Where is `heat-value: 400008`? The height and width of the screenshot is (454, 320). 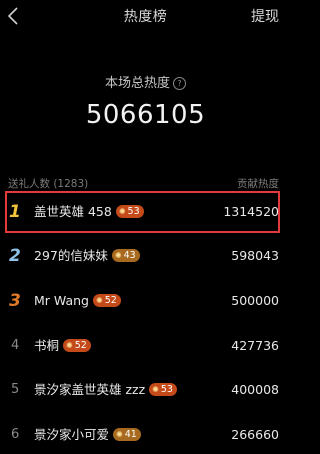 heat-value: 400008 is located at coordinates (255, 389).